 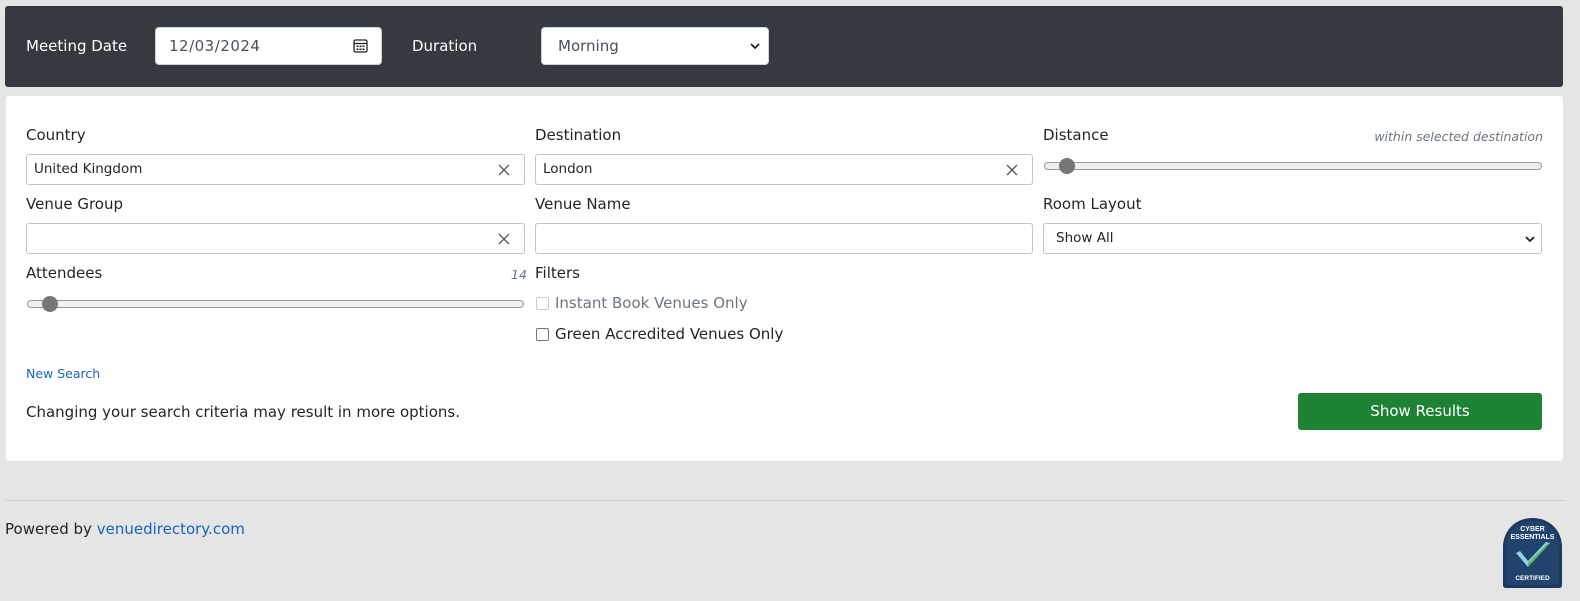 What do you see at coordinates (588, 46) in the screenshot?
I see `duration-value: Morning` at bounding box center [588, 46].